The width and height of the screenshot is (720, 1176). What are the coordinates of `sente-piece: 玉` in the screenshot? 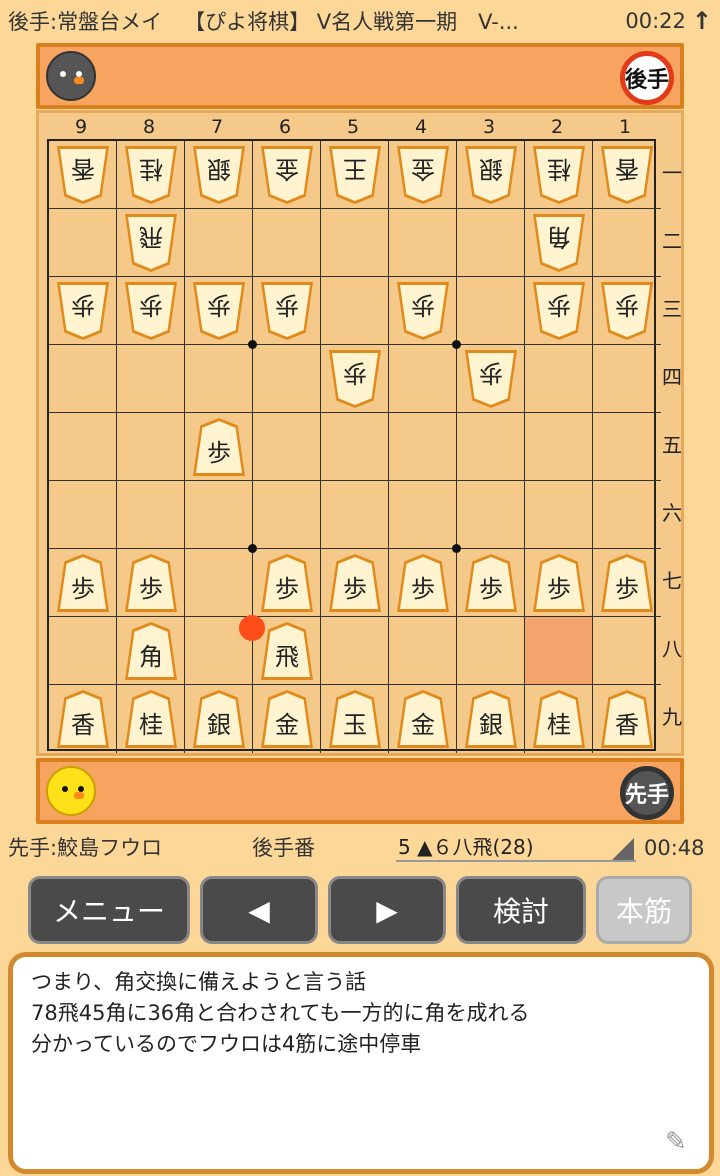 It's located at (355, 719).